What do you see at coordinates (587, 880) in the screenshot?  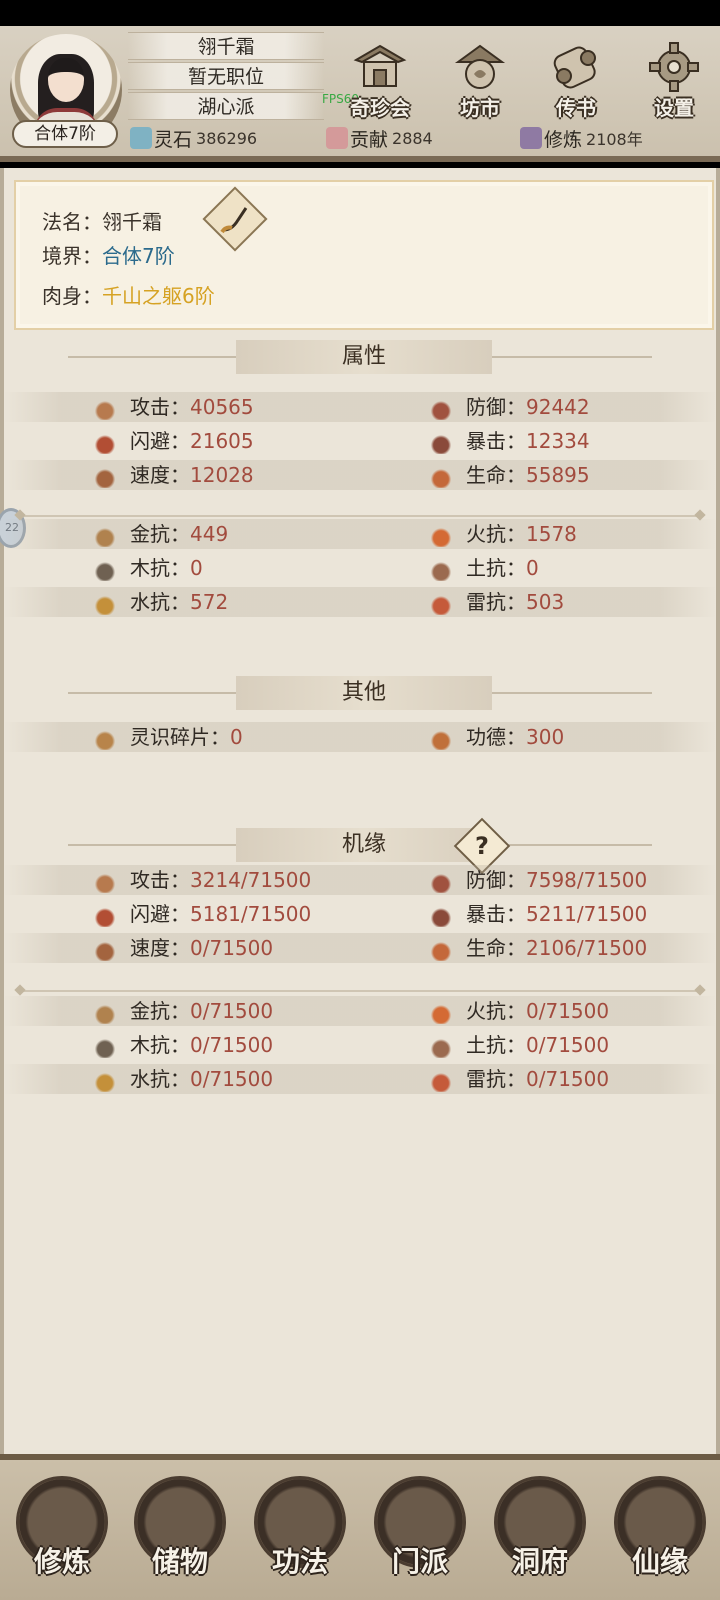 I see `stat-value: 7598/71500` at bounding box center [587, 880].